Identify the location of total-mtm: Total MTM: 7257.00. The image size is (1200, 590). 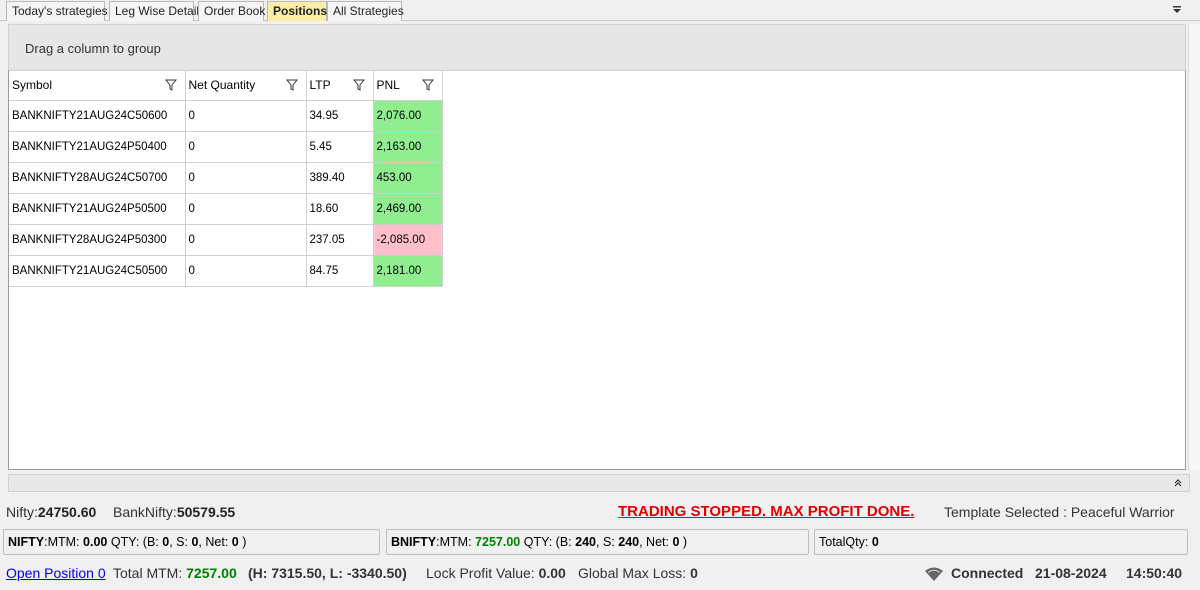
(175, 573).